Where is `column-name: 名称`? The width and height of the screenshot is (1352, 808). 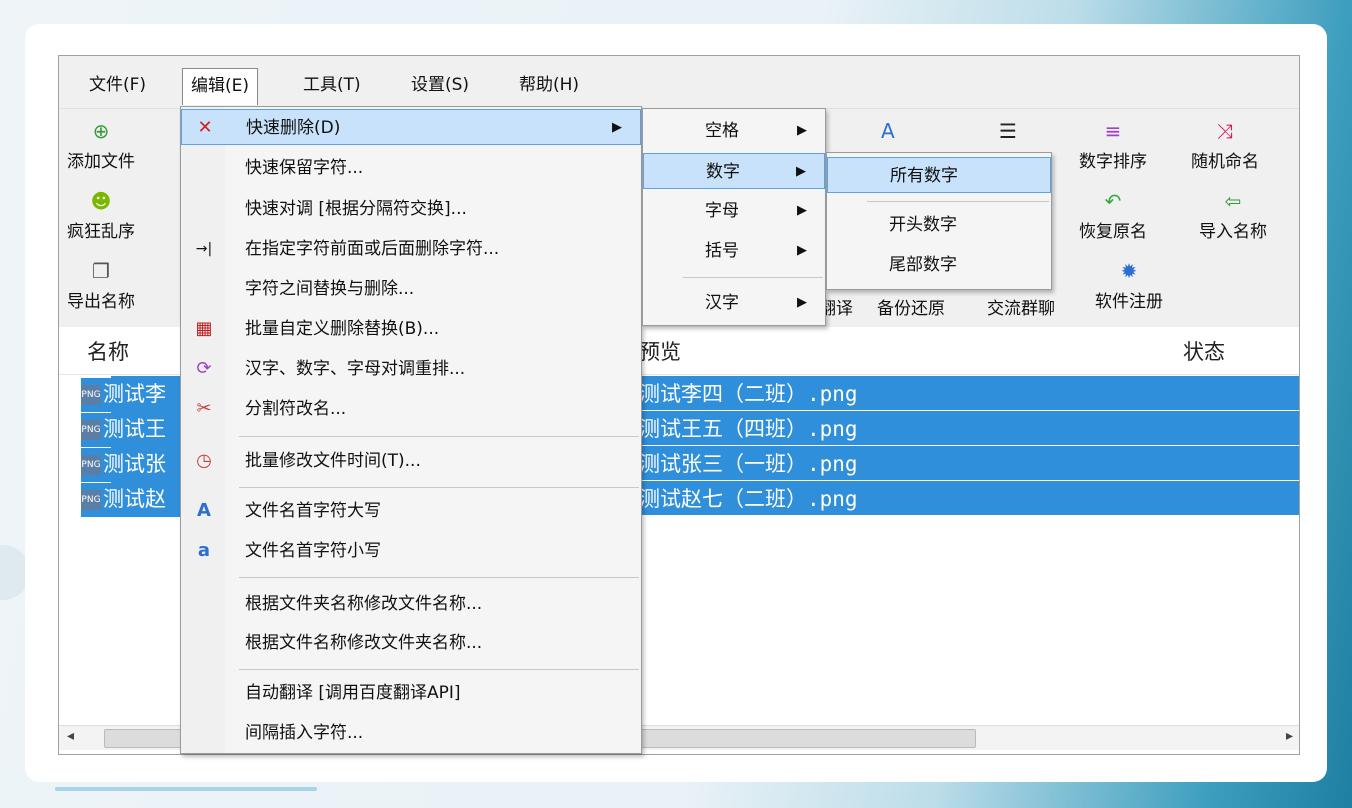
column-name: 名称 is located at coordinates (108, 351).